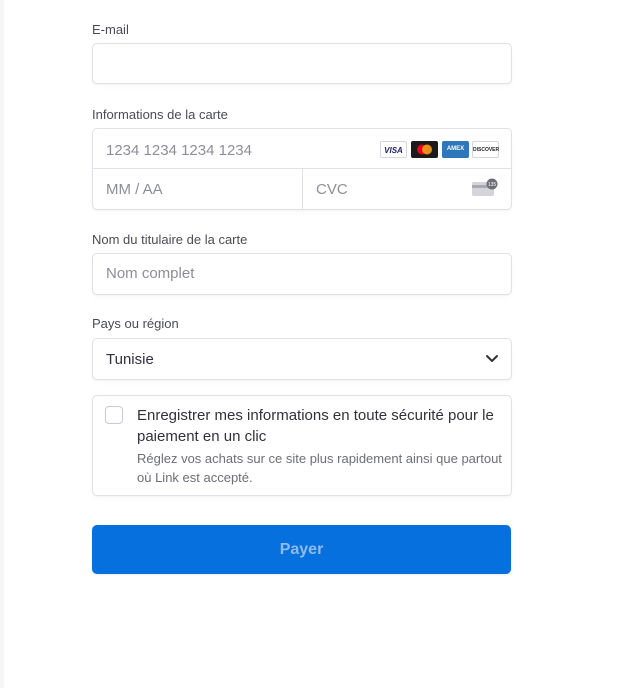 This screenshot has height=688, width=624. Describe the element at coordinates (302, 148) in the screenshot. I see `card-number-field: 1234 1234 1234 1234 VISA AMEX DISCOVER` at that location.